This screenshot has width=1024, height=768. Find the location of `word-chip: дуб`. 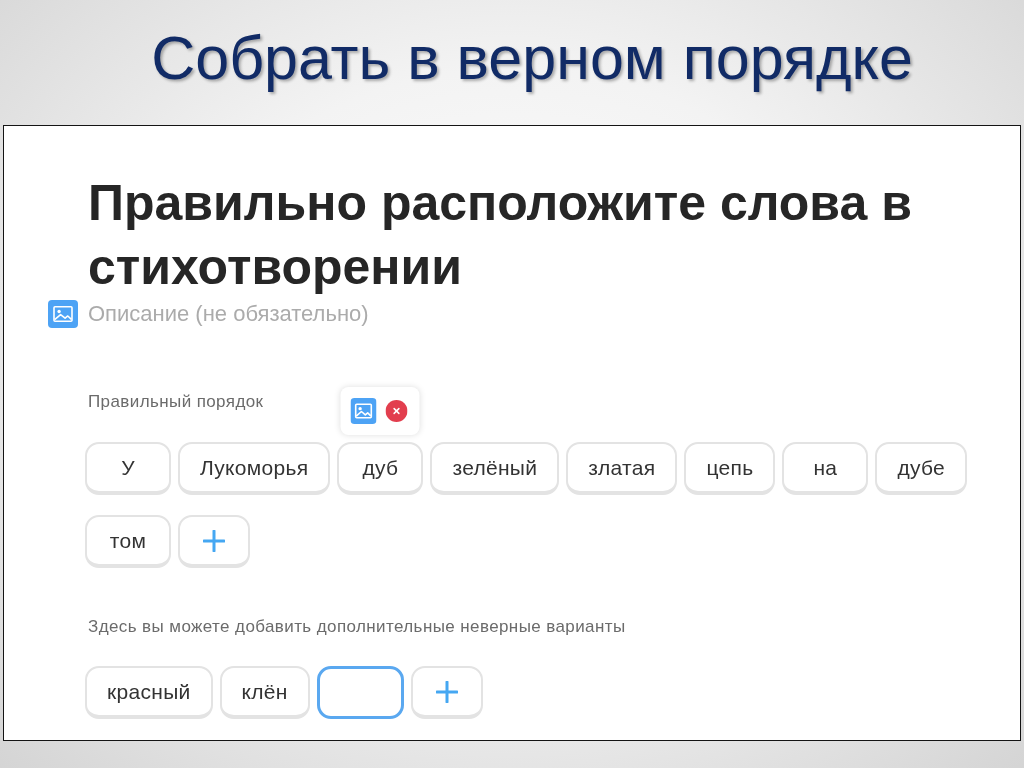

word-chip: дуб is located at coordinates (380, 468).